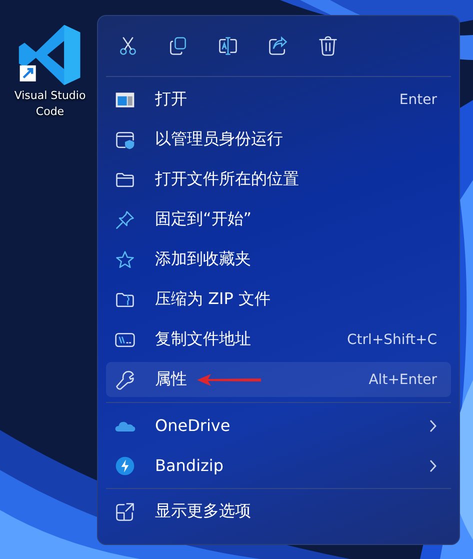  Describe the element at coordinates (418, 100) in the screenshot. I see `shortcut-text: Enter` at that location.